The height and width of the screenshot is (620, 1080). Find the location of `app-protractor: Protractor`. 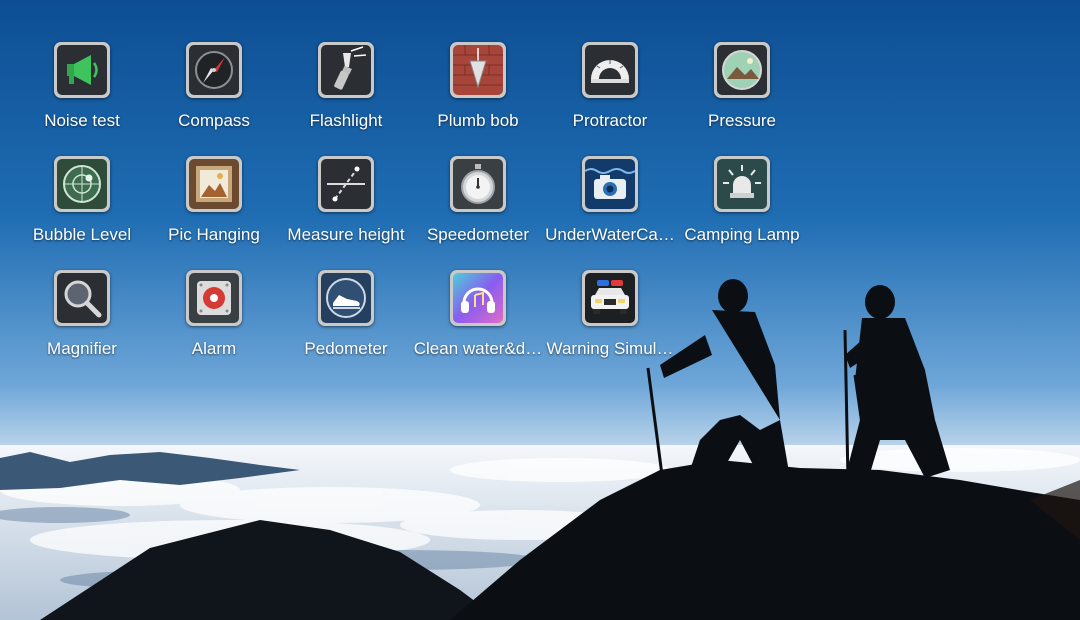

app-protractor: Protractor is located at coordinates (610, 94).